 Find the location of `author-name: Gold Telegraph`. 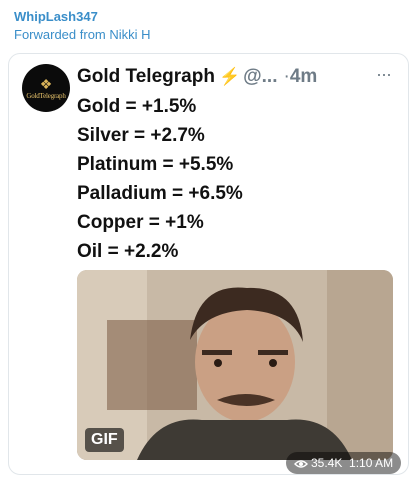

author-name: Gold Telegraph is located at coordinates (146, 76).